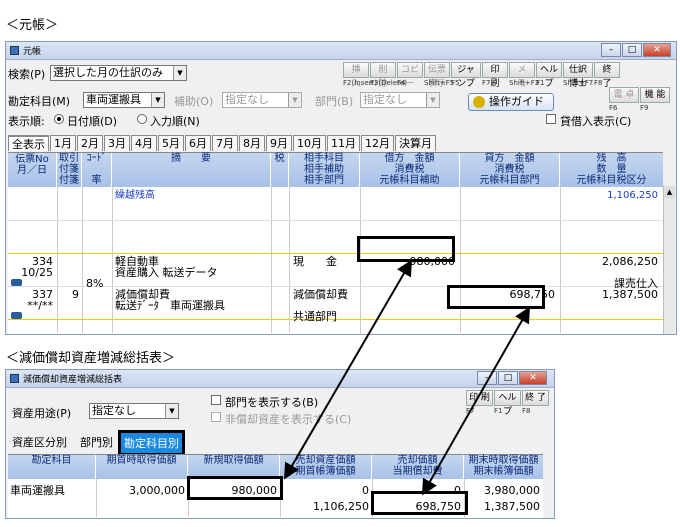 This screenshot has width=680, height=527. Describe the element at coordinates (549, 75) in the screenshot. I see `toolbar-button-7: ヘルプ` at that location.